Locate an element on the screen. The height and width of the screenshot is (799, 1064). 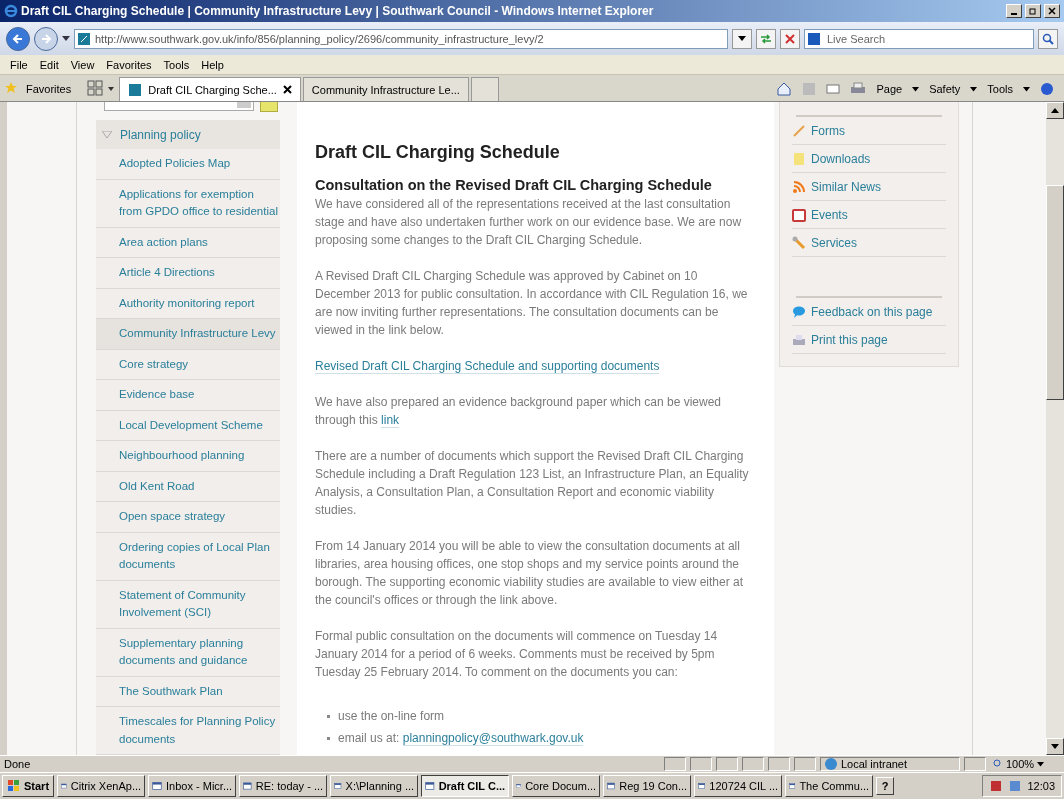
nav-link: Adopted Policies Map is located at coordinates (188, 164).